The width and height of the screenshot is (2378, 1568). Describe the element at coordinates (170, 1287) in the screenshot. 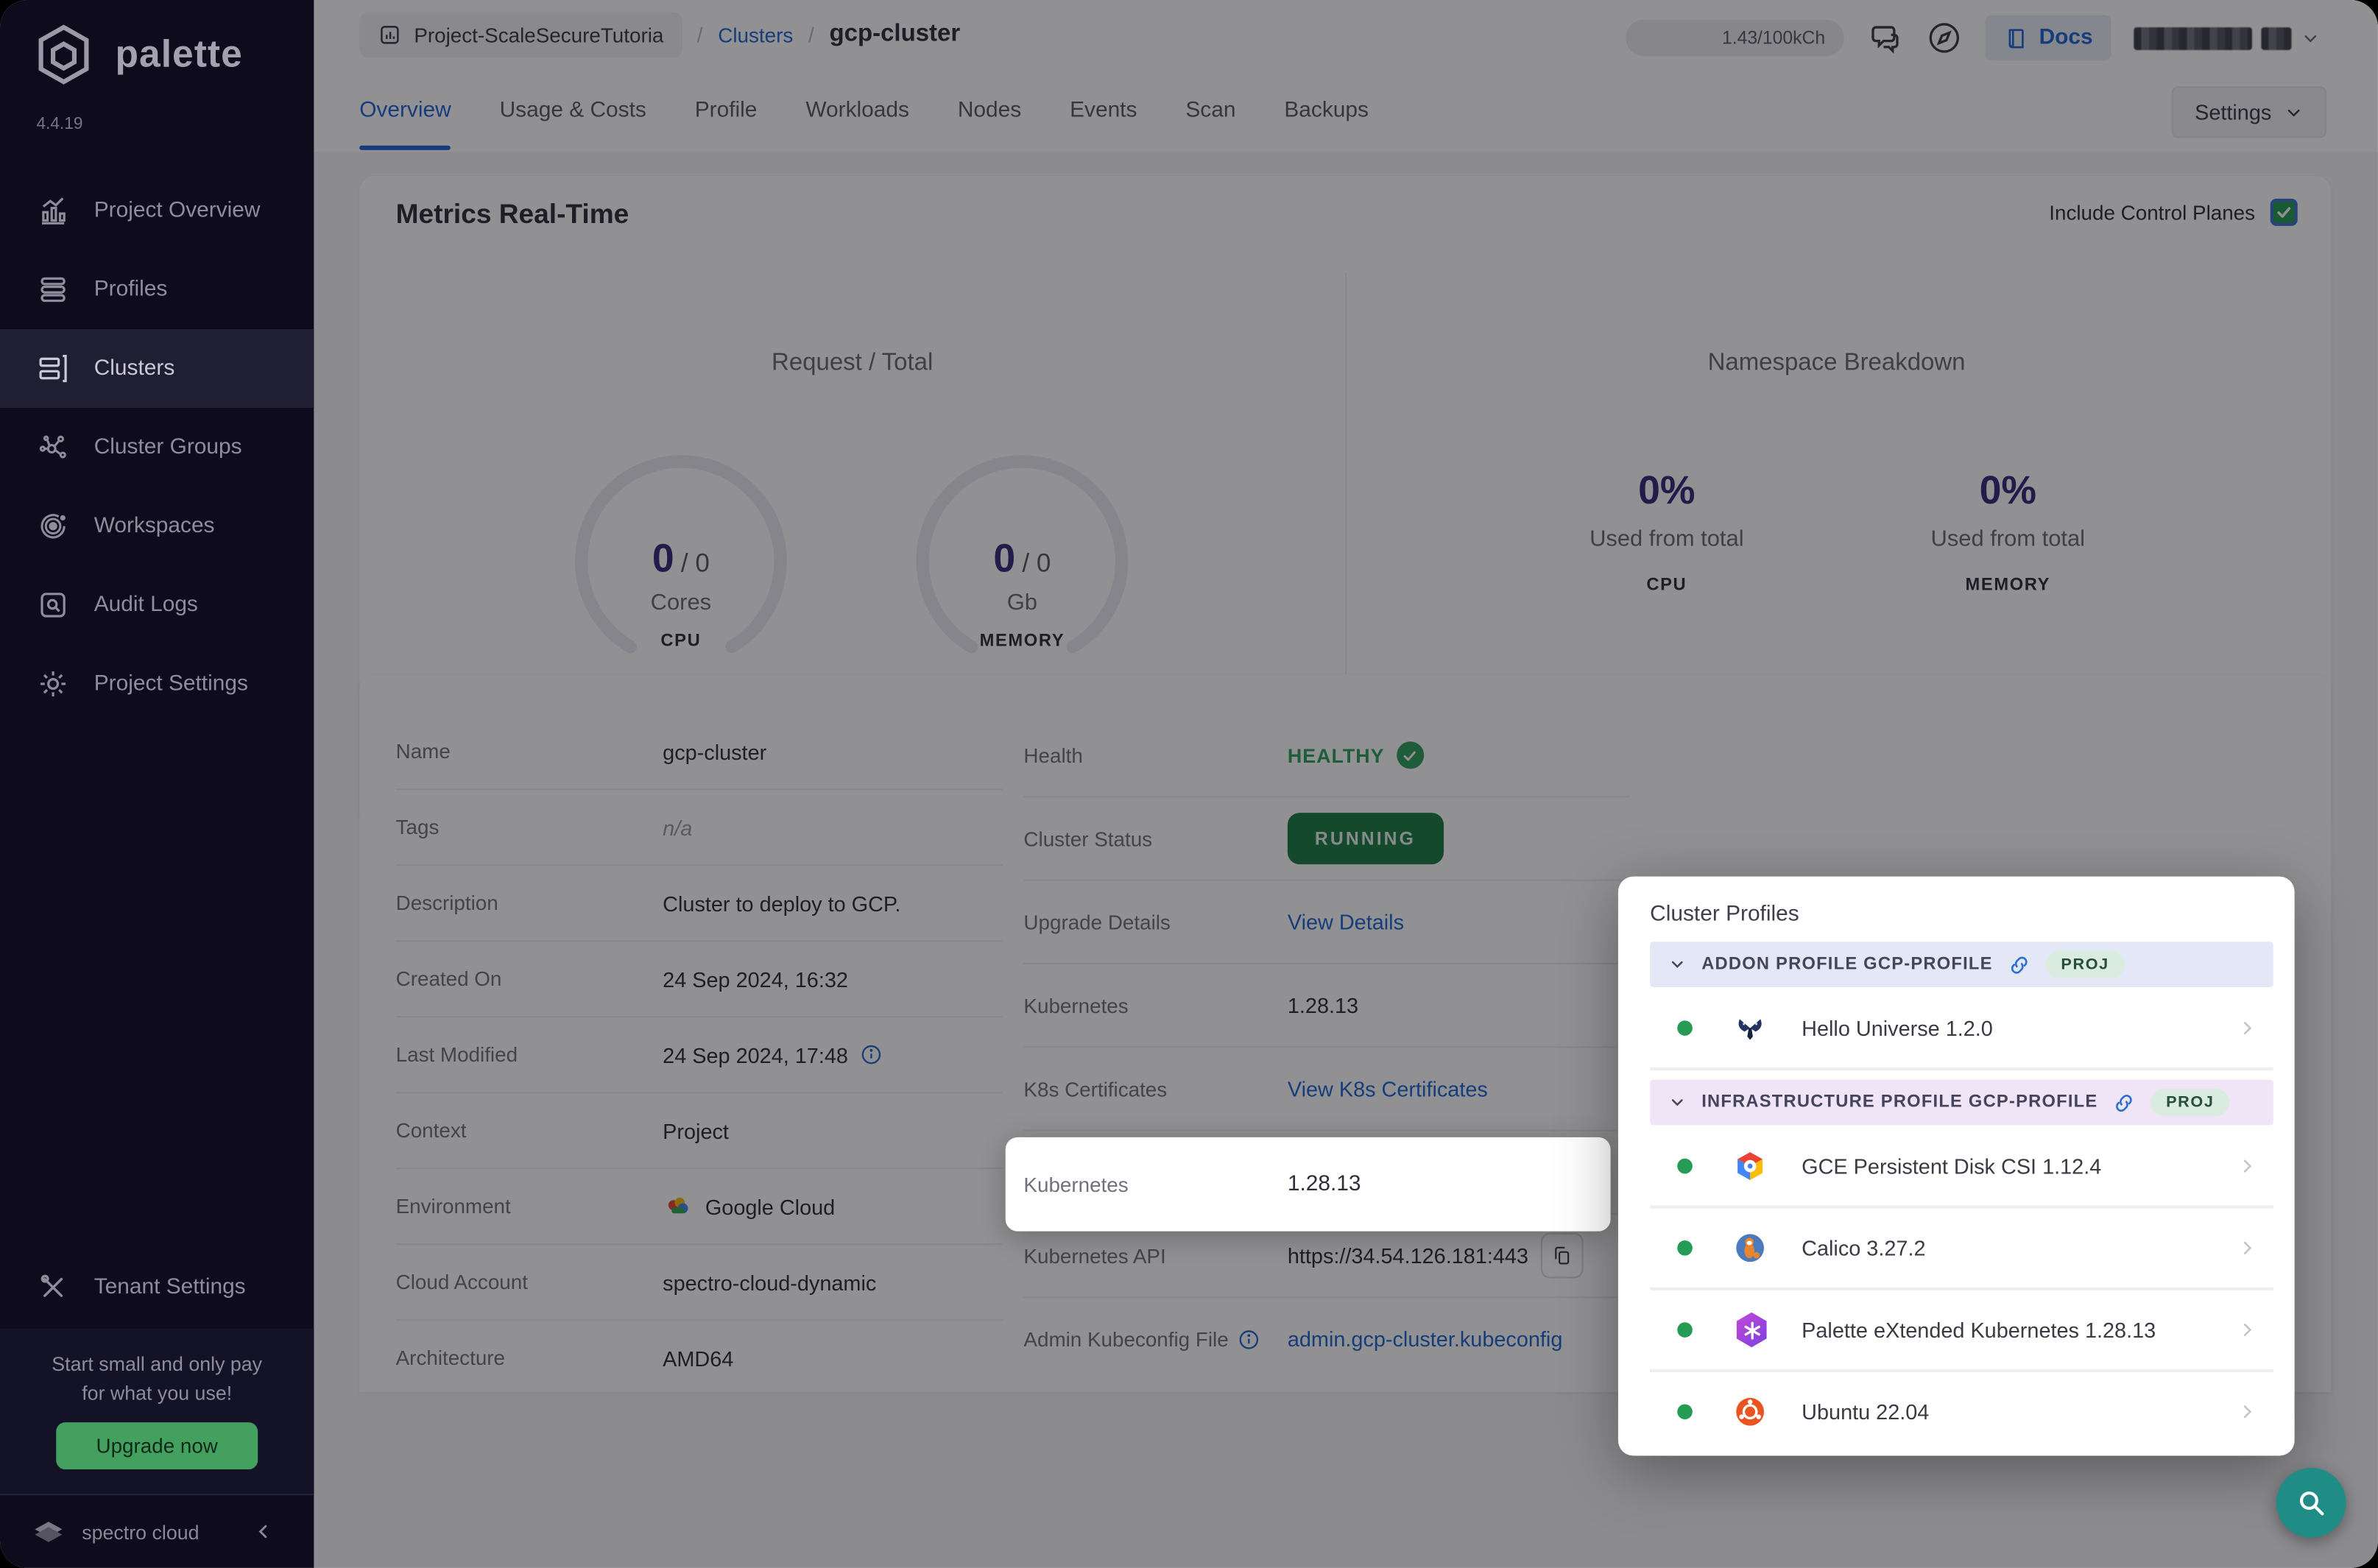

I see `sidebar-item-label: Tenant Settings` at that location.